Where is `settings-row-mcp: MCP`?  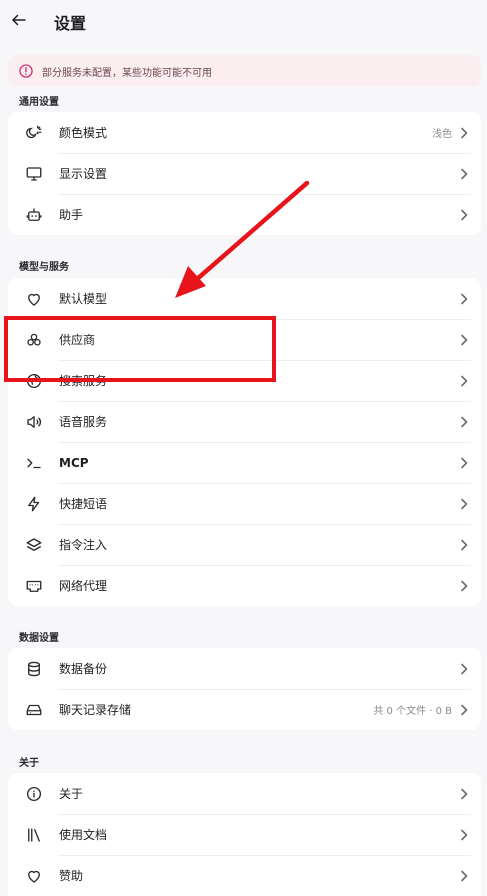 settings-row-mcp: MCP is located at coordinates (244, 462).